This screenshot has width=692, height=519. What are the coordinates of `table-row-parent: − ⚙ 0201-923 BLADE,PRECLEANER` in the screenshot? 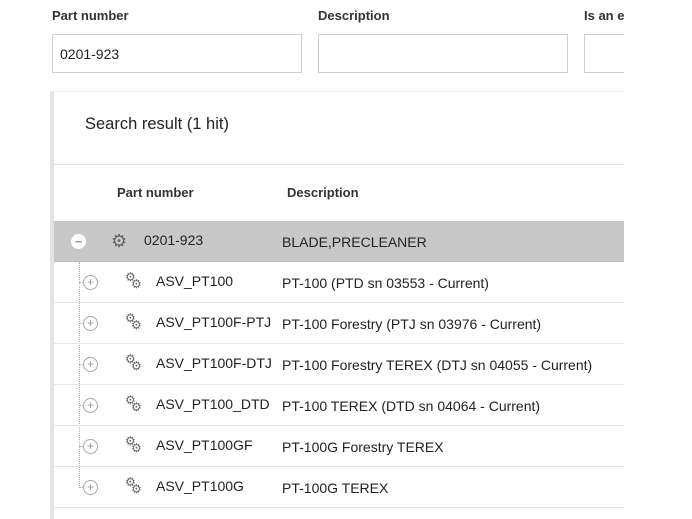 It's located at (339, 241).